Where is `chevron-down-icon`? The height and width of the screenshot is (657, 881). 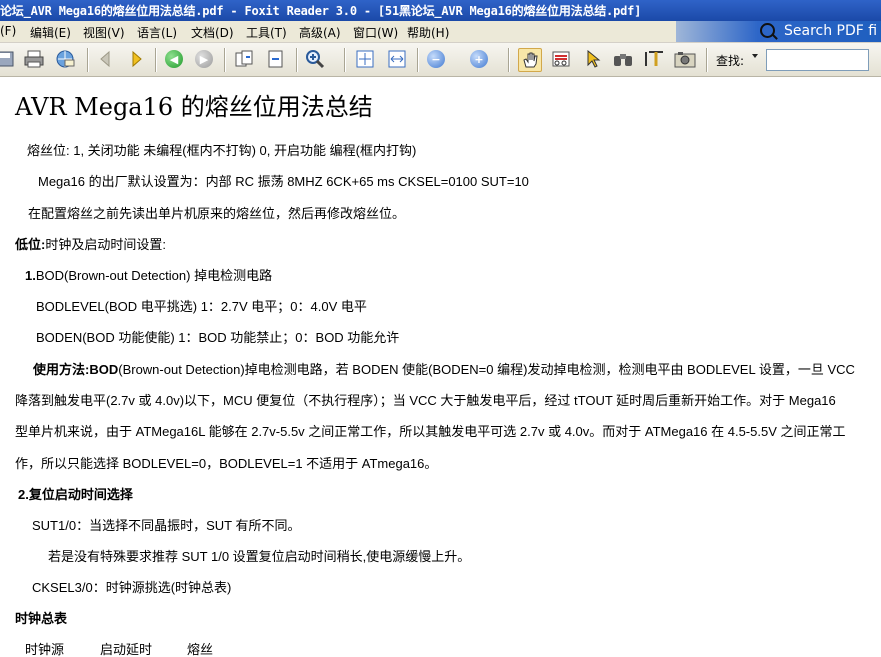
chevron-down-icon is located at coordinates (755, 56).